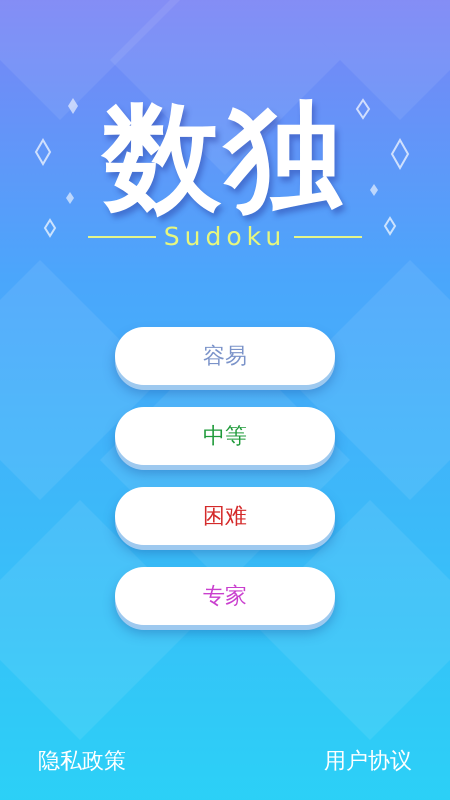  I want to click on user-agreement-link: 用户协议, so click(368, 761).